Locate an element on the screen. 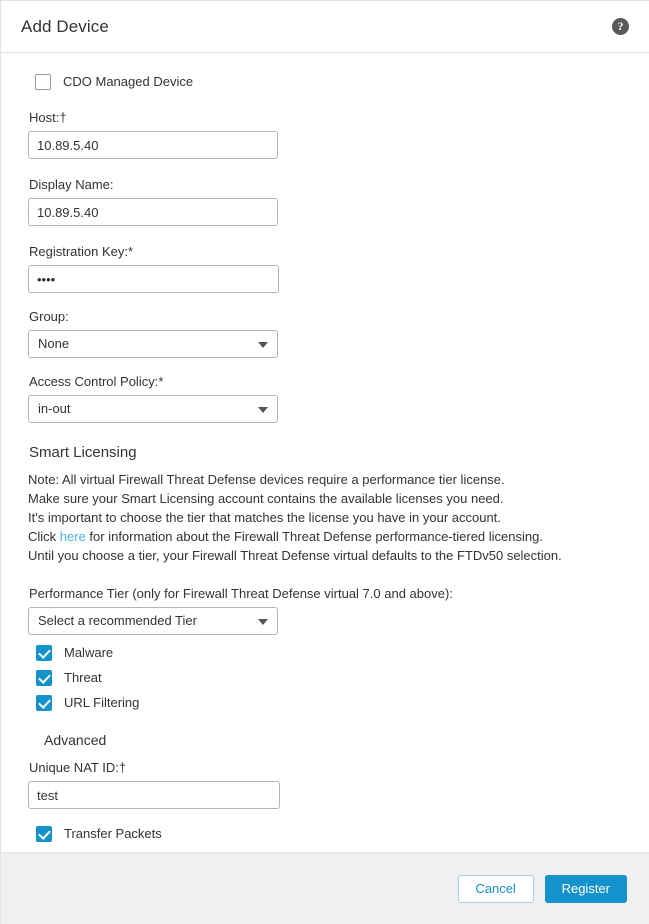 The width and height of the screenshot is (649, 924). unique-nat-id-input is located at coordinates (154, 795).